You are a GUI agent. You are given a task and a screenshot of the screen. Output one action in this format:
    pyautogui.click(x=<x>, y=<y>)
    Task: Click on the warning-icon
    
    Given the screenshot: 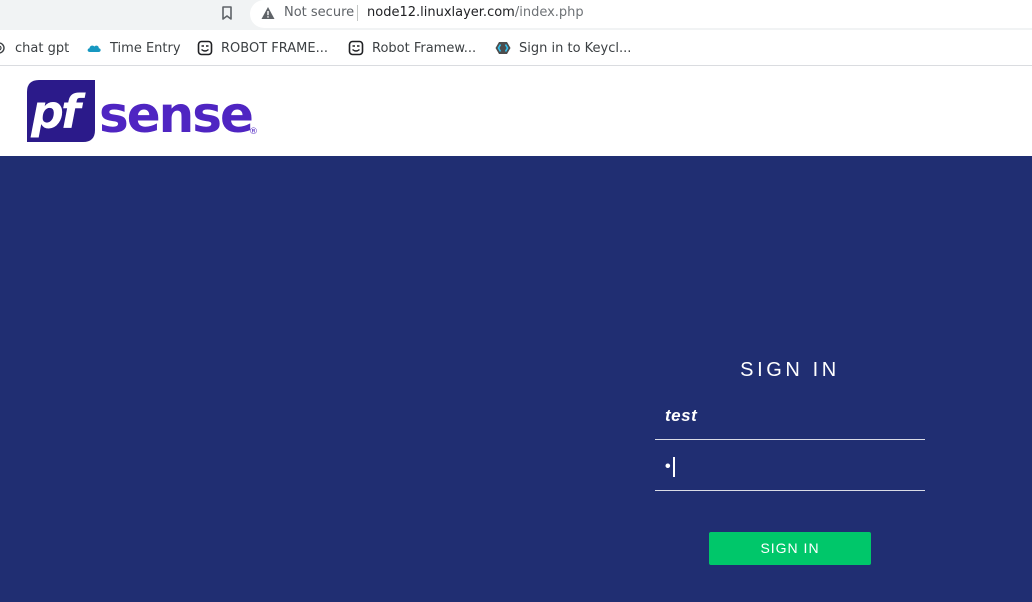 What is the action you would take?
    pyautogui.click(x=268, y=13)
    